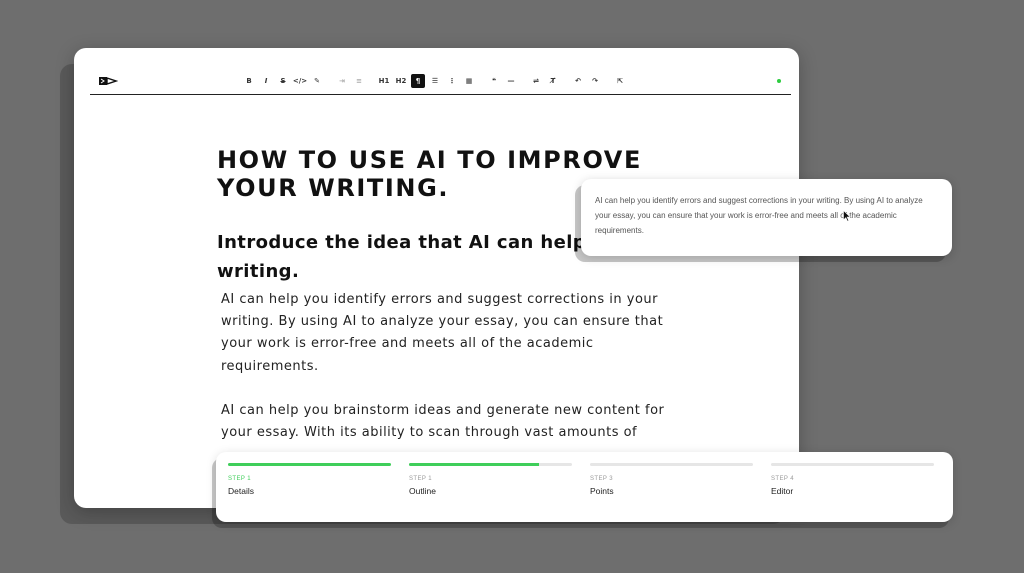 The height and width of the screenshot is (573, 1024). Describe the element at coordinates (536, 81) in the screenshot. I see `wrap-button: ⇌` at that location.